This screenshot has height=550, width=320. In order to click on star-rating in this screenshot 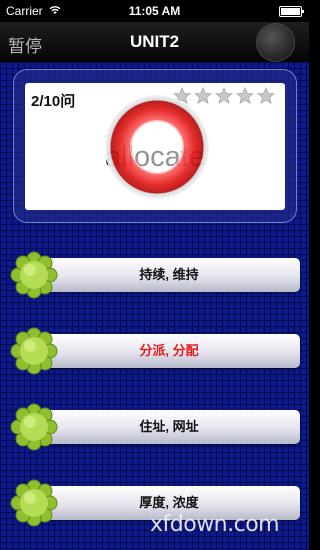, I will do `click(224, 96)`.